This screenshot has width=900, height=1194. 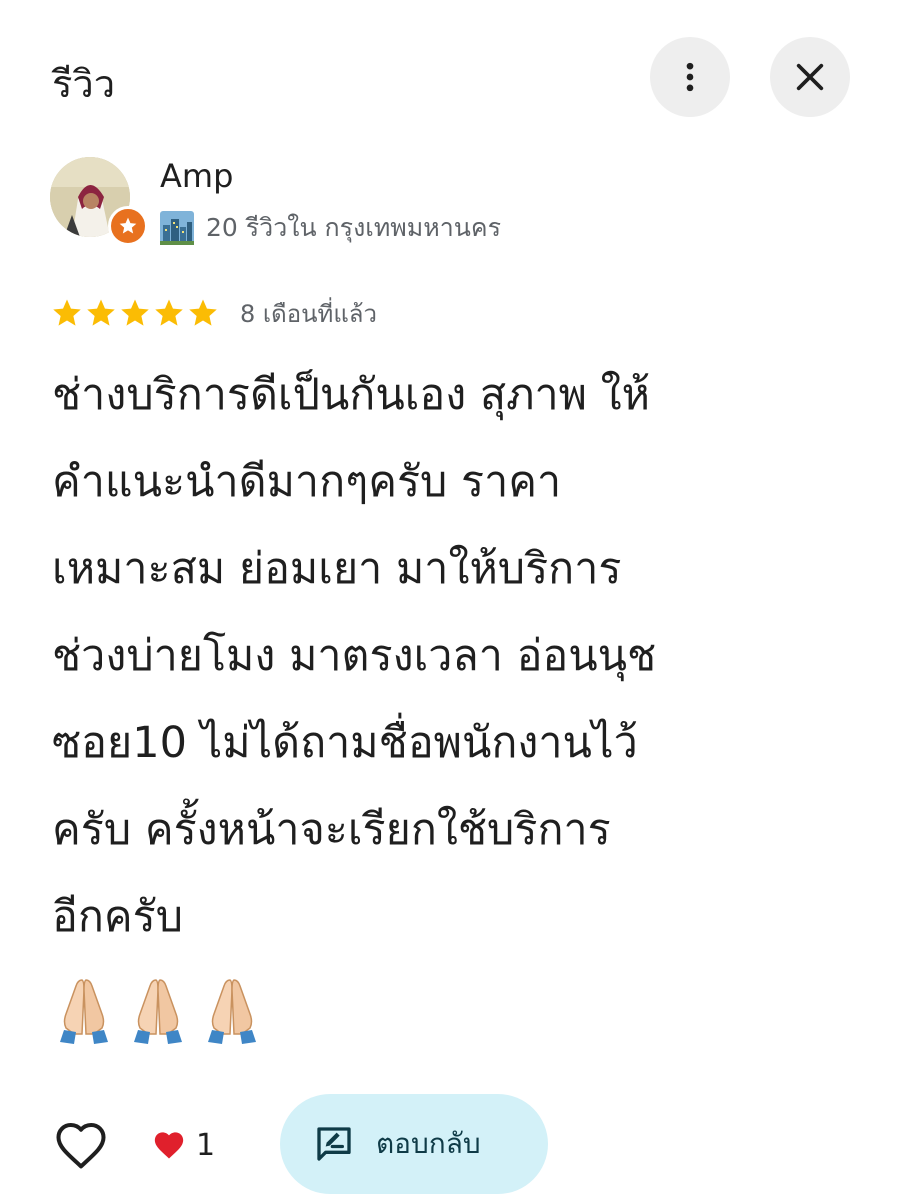 What do you see at coordinates (206, 1145) in the screenshot?
I see `reaction-count: 1` at bounding box center [206, 1145].